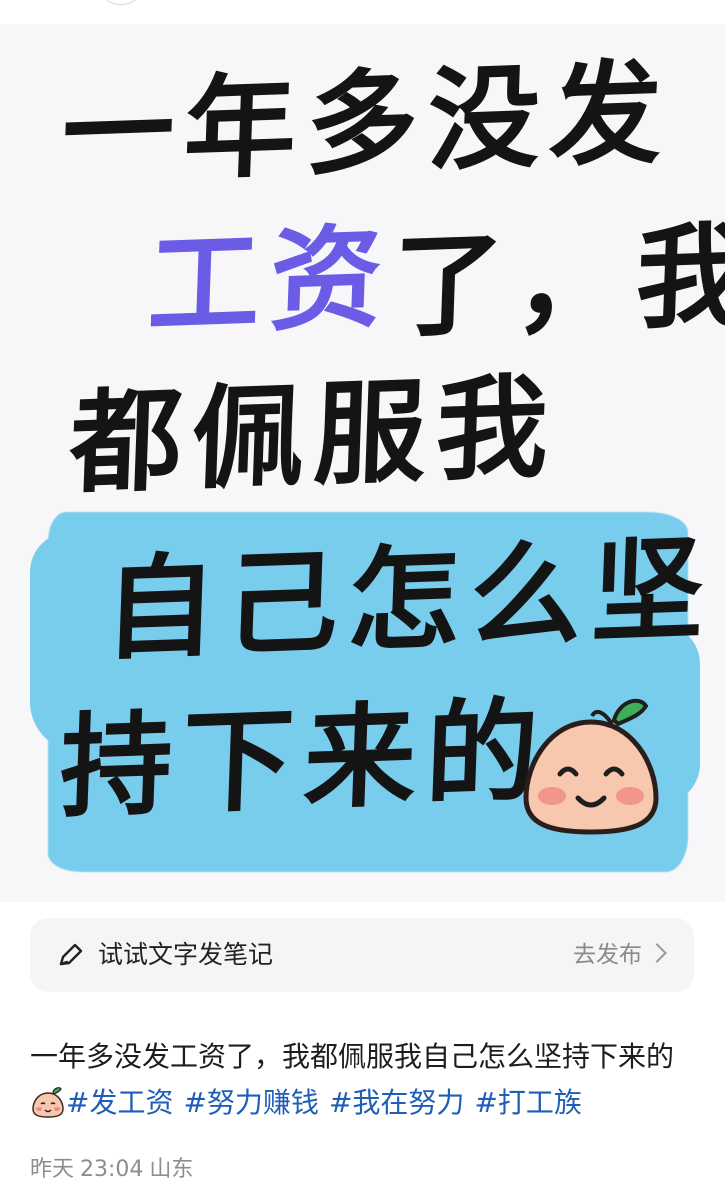 The height and width of the screenshot is (1200, 725). Describe the element at coordinates (527, 1102) in the screenshot. I see `hashtag-link: #打工族` at that location.